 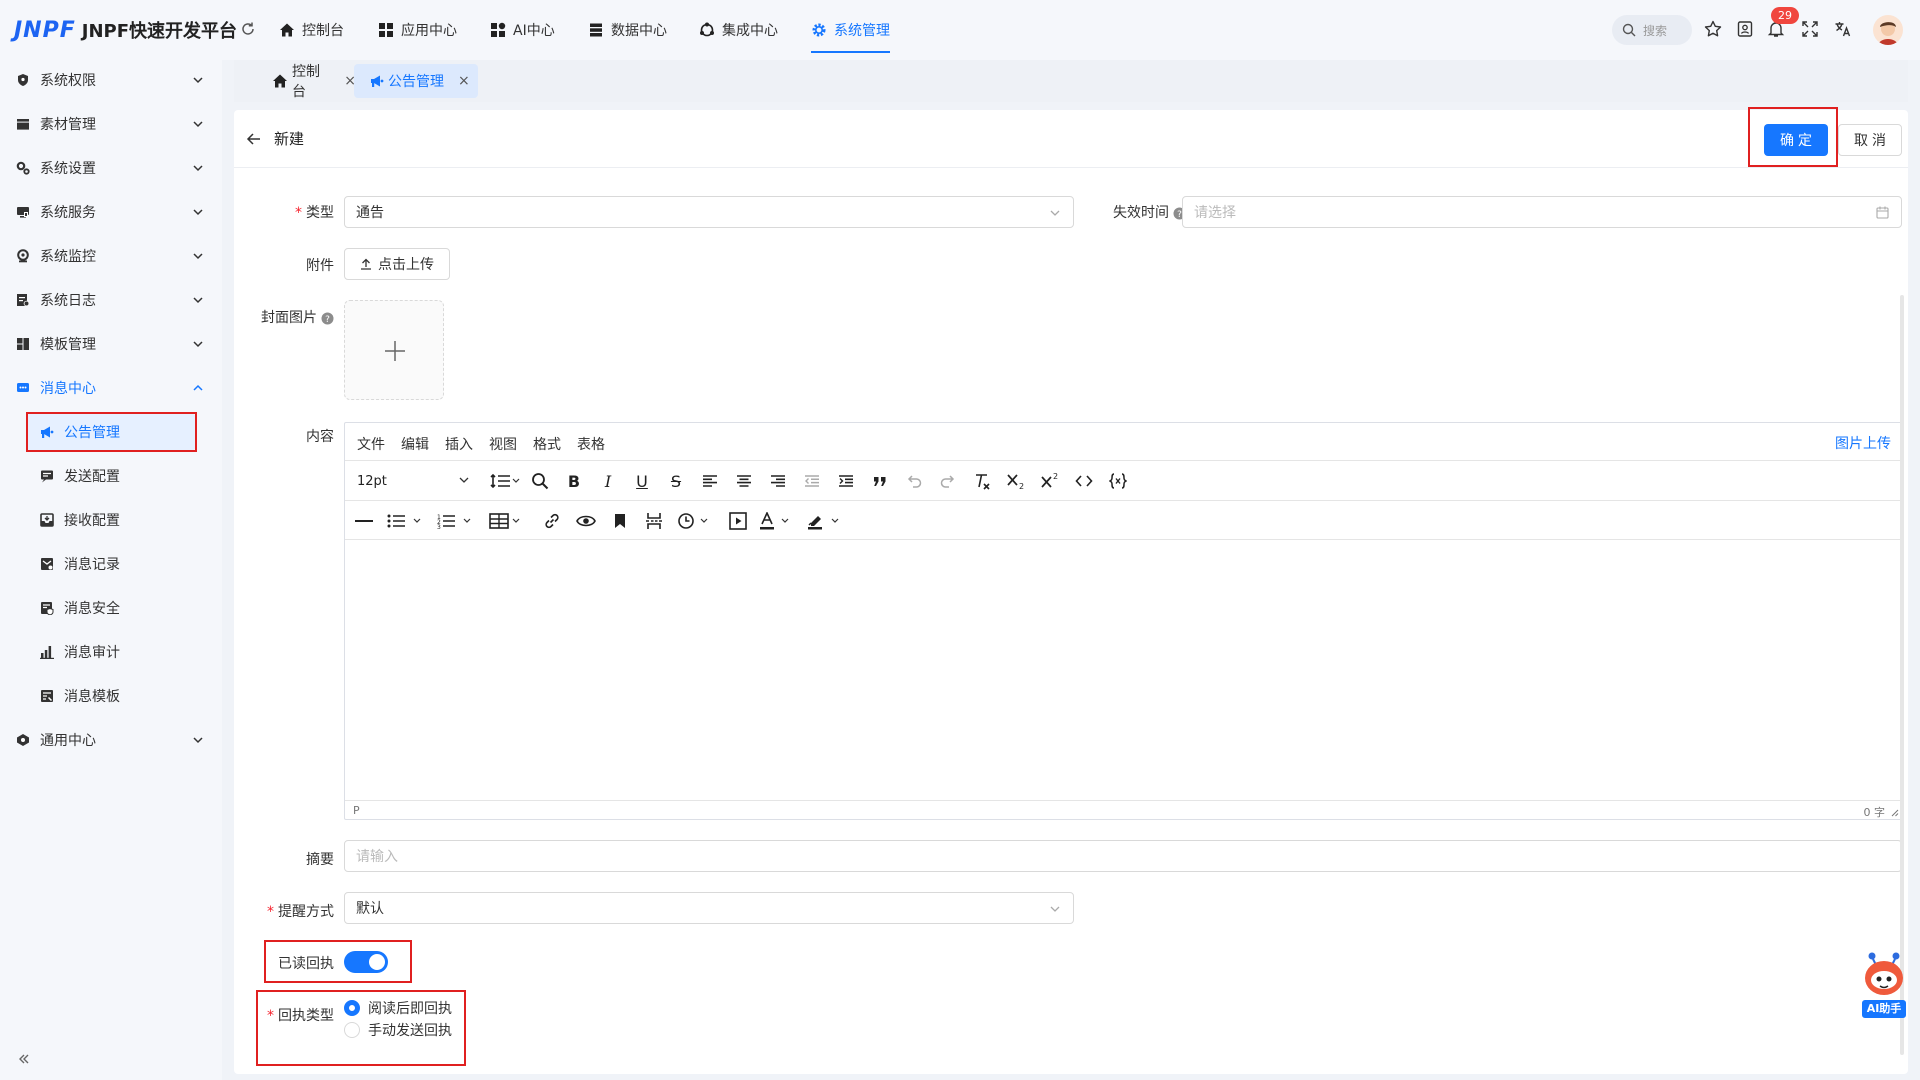 I want to click on sidebar-item-material: 素材管理, so click(x=111, y=124).